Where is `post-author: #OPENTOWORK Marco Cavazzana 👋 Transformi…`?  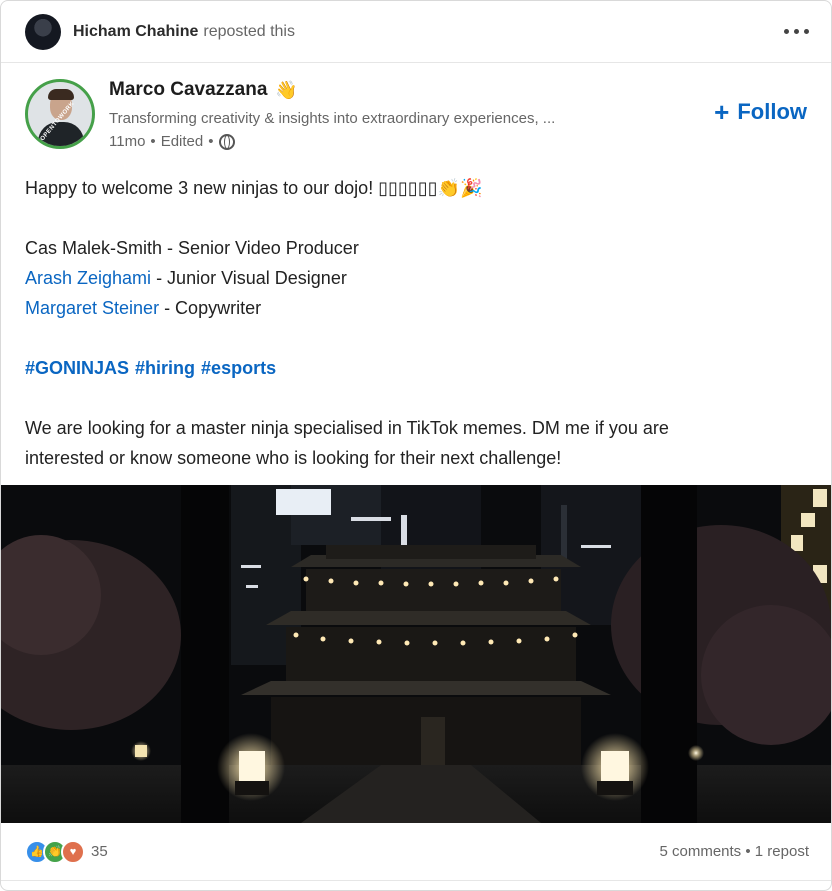 post-author: #OPENTOWORK Marco Cavazzana 👋 Transformi… is located at coordinates (416, 113).